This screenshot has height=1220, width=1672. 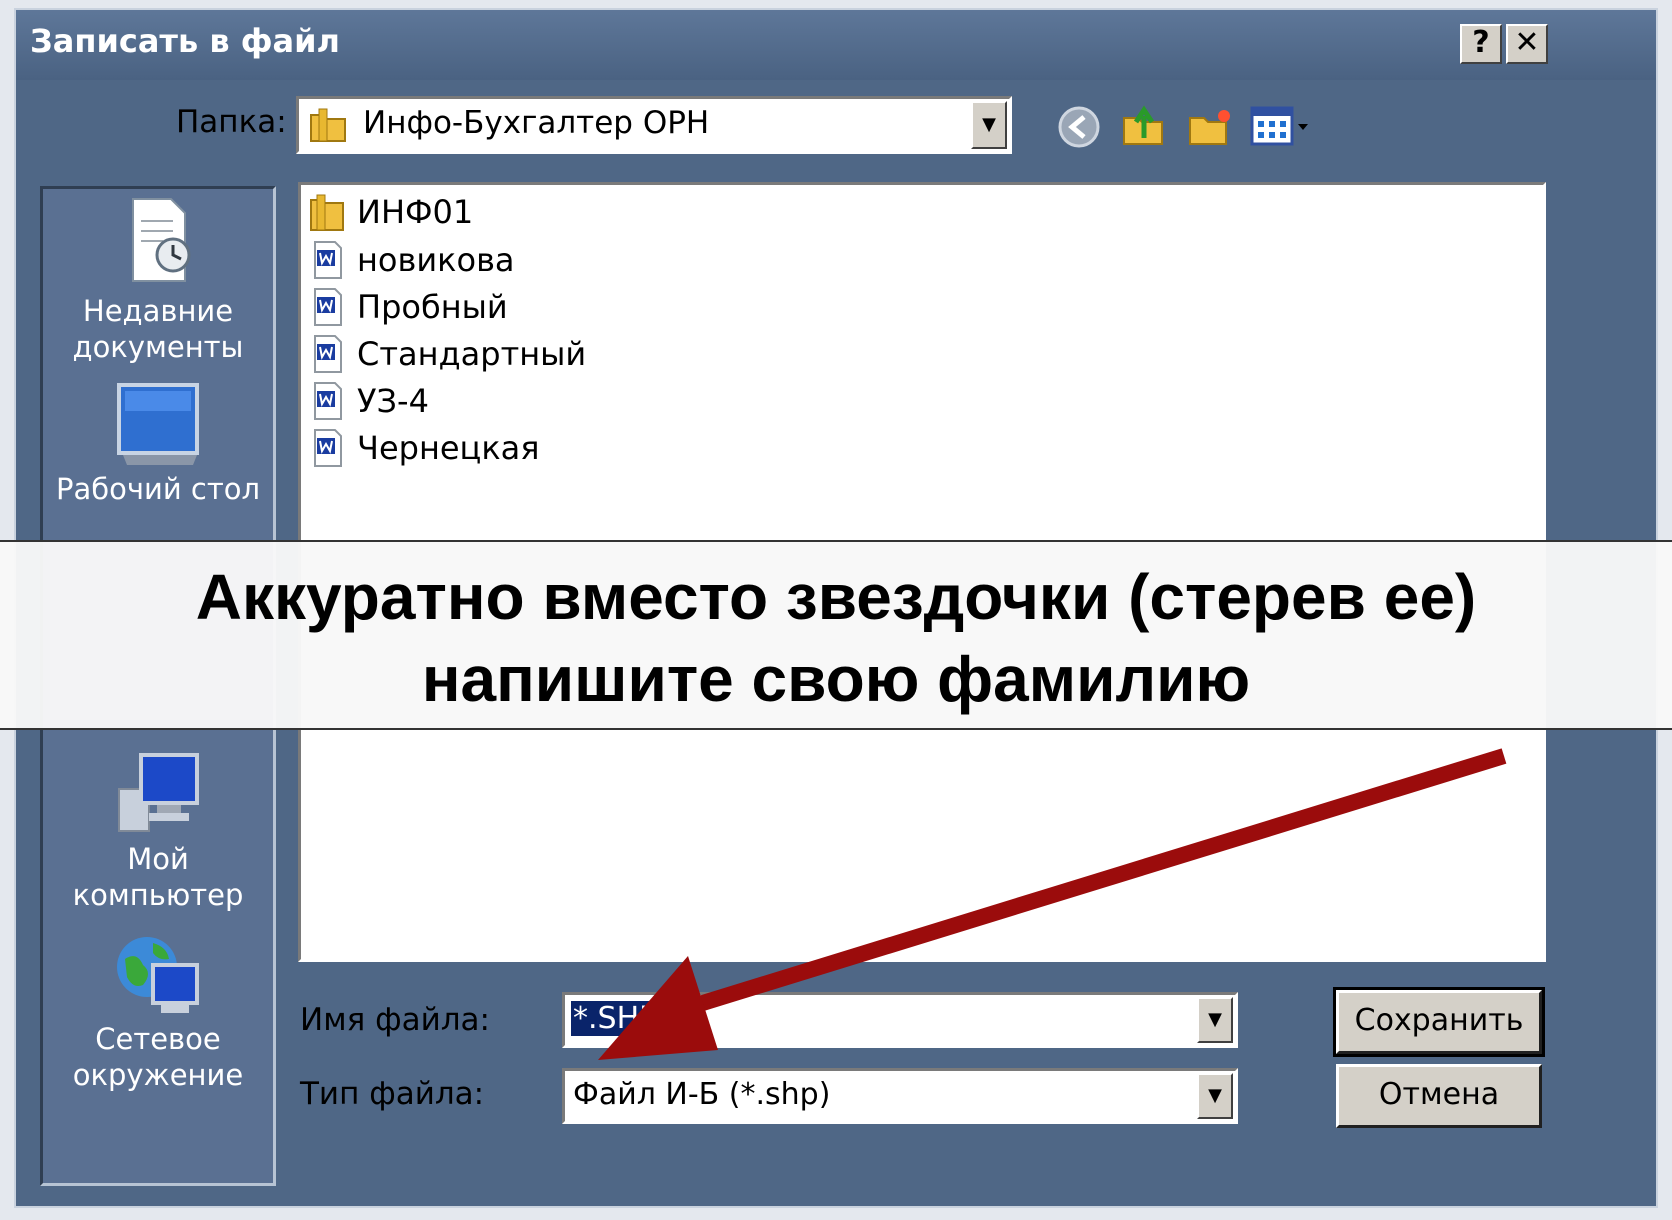 I want to click on red-arrow-icon, so click(x=1052, y=904).